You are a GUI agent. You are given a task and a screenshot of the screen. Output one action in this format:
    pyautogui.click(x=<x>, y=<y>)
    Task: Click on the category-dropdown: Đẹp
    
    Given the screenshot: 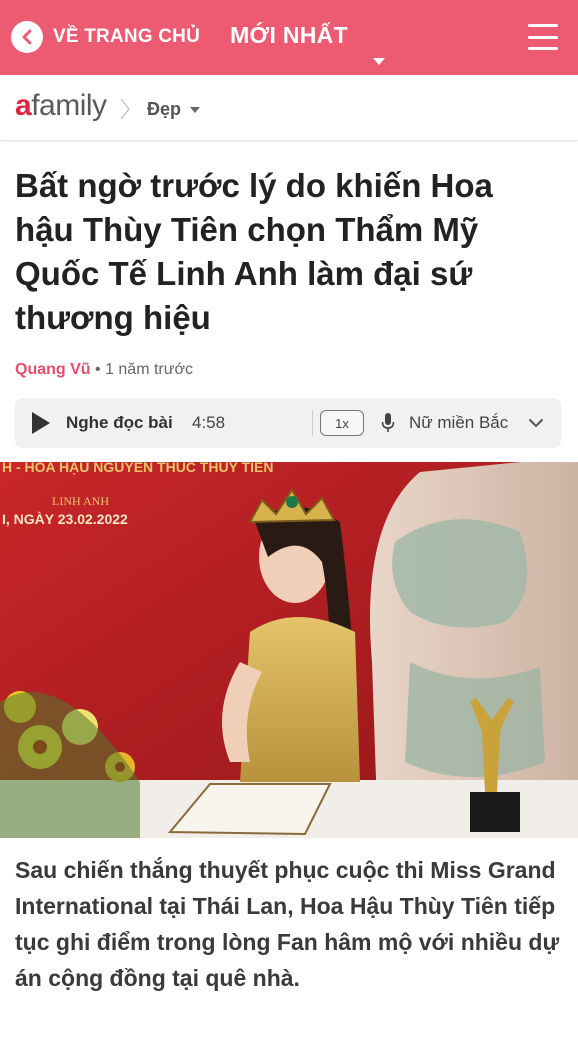 What is the action you would take?
    pyautogui.click(x=174, y=109)
    